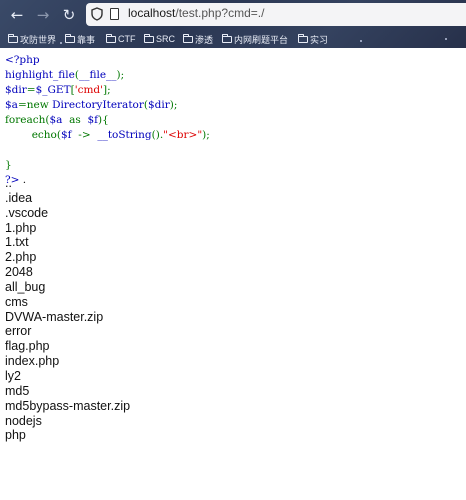 The width and height of the screenshot is (466, 500). Describe the element at coordinates (8, 183) in the screenshot. I see `list-item: ..` at that location.